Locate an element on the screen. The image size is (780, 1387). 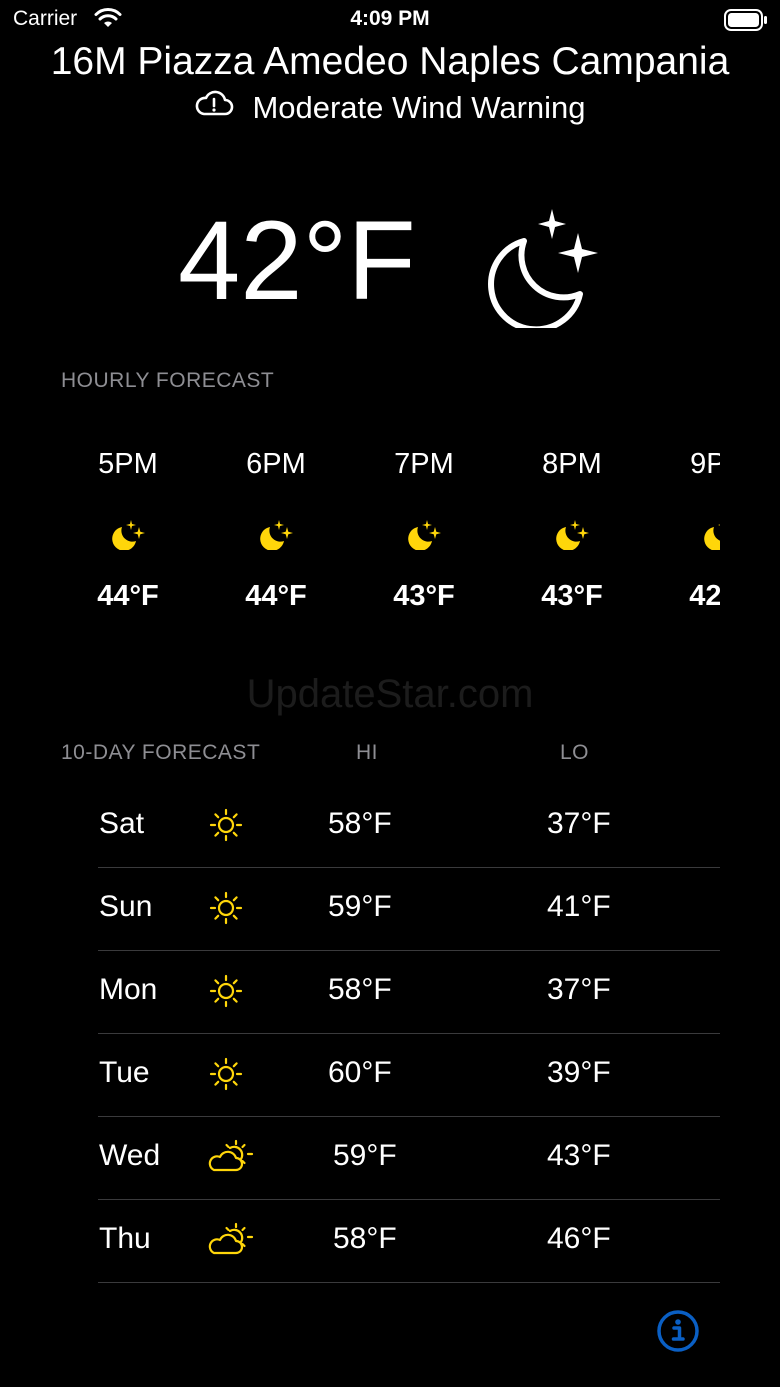
info-button is located at coordinates (678, 1331).